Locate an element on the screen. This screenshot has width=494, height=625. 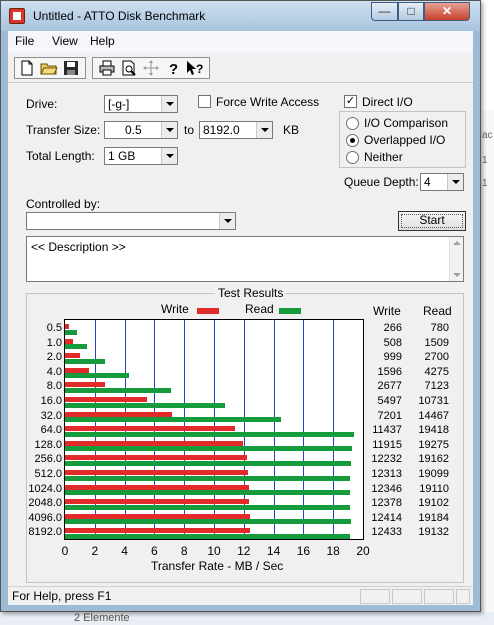
transfer-from-select: 0.5 is located at coordinates (141, 130).